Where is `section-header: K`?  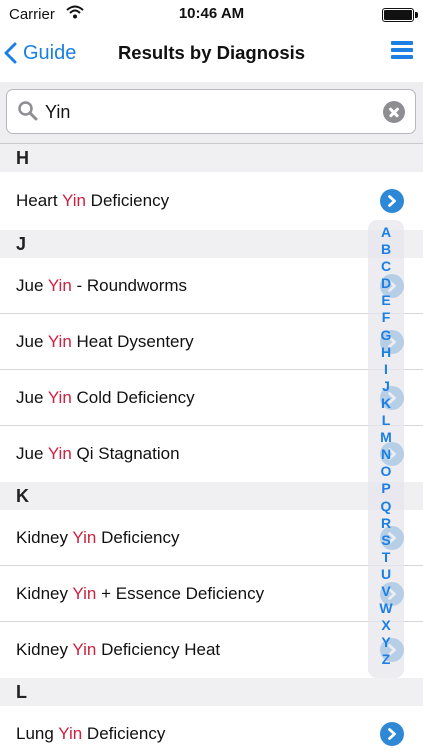 section-header: K is located at coordinates (211, 496).